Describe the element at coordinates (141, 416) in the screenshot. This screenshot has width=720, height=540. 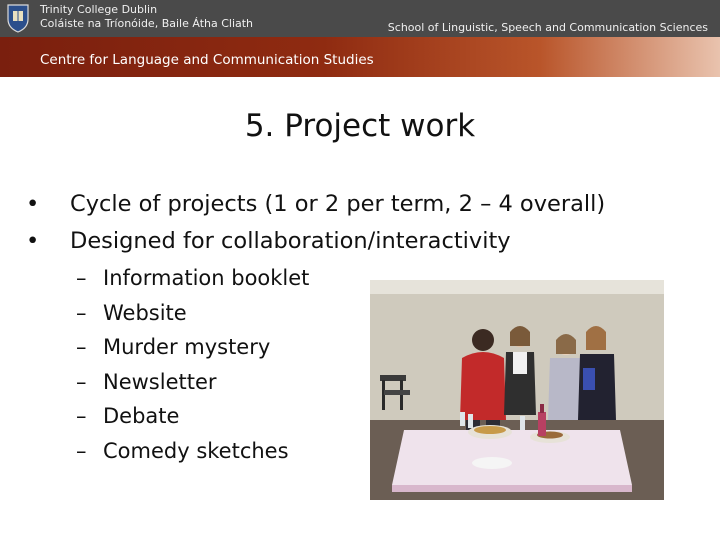
I see `sub-text: Debate` at that location.